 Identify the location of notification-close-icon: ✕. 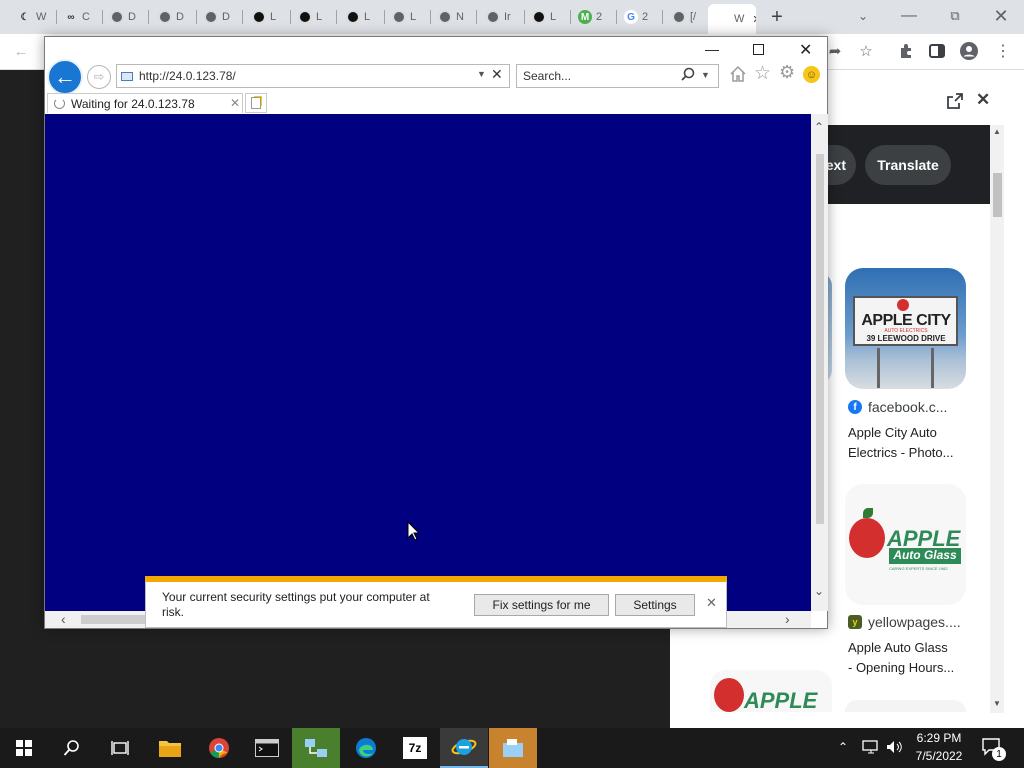
(711, 603).